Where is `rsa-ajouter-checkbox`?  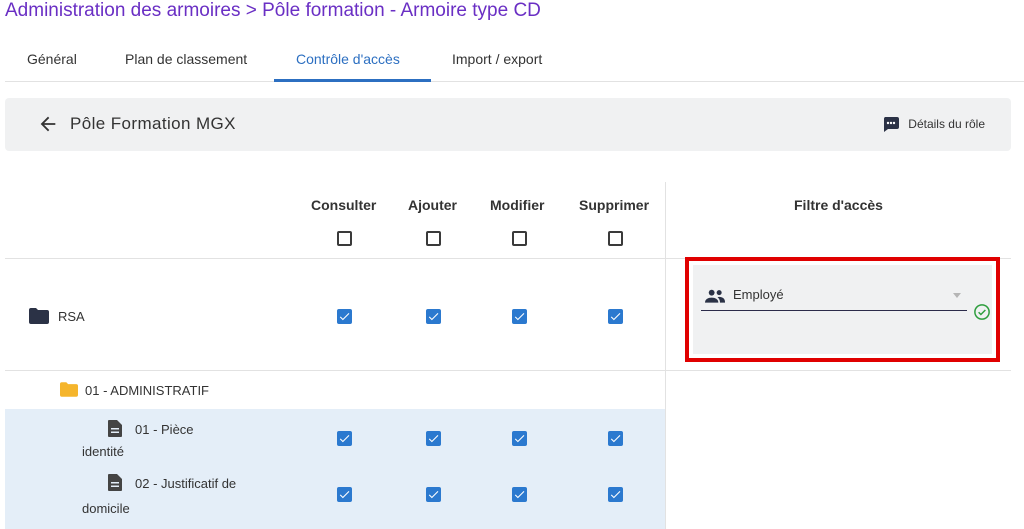
rsa-ajouter-checkbox is located at coordinates (433, 316).